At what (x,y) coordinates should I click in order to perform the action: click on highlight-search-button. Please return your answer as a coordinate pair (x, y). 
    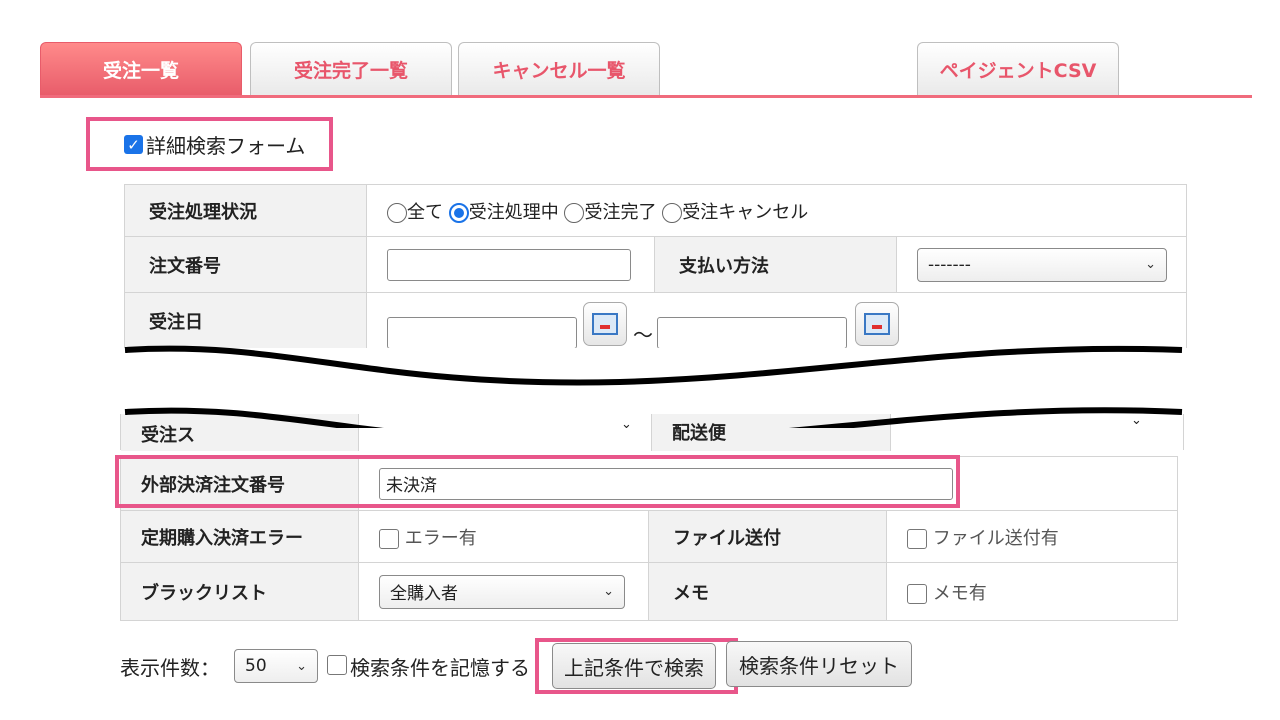
    Looking at the image, I should click on (636, 666).